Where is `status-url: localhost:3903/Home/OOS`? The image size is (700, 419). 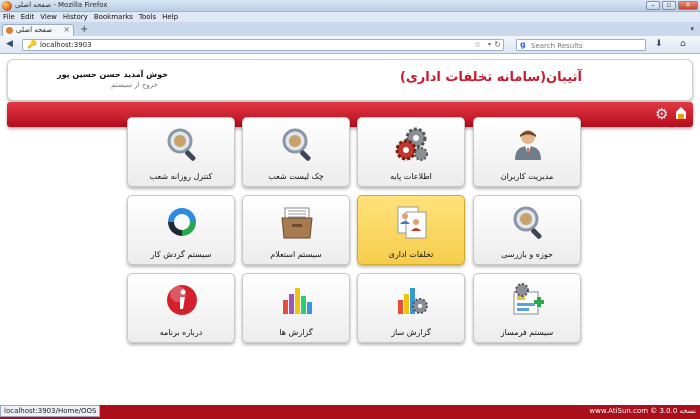 status-url: localhost:3903/Home/OOS is located at coordinates (50, 411).